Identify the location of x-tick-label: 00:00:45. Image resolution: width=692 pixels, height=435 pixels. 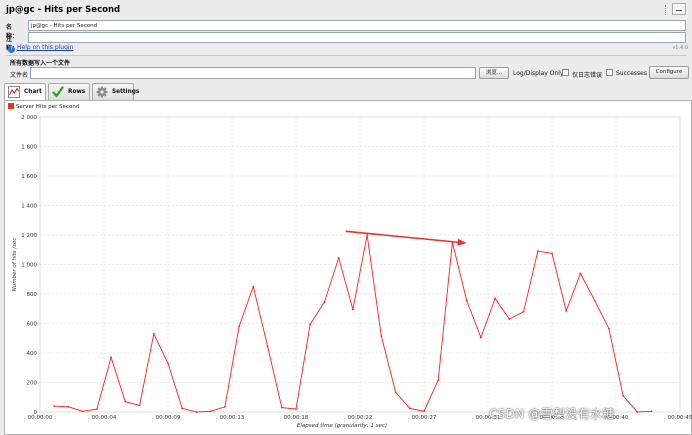
(680, 418).